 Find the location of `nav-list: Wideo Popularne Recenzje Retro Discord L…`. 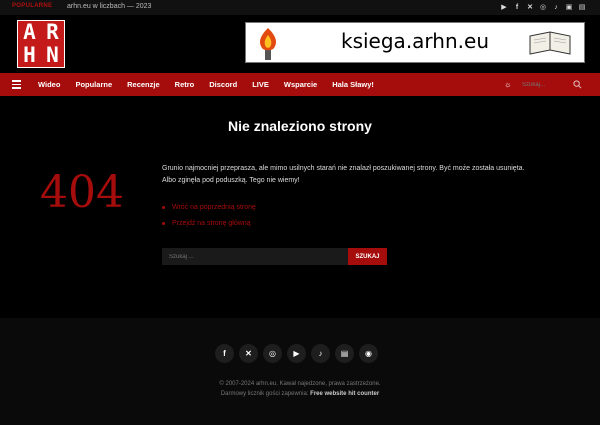

nav-list: Wideo Popularne Recenzje Retro Discord L… is located at coordinates (213, 84).